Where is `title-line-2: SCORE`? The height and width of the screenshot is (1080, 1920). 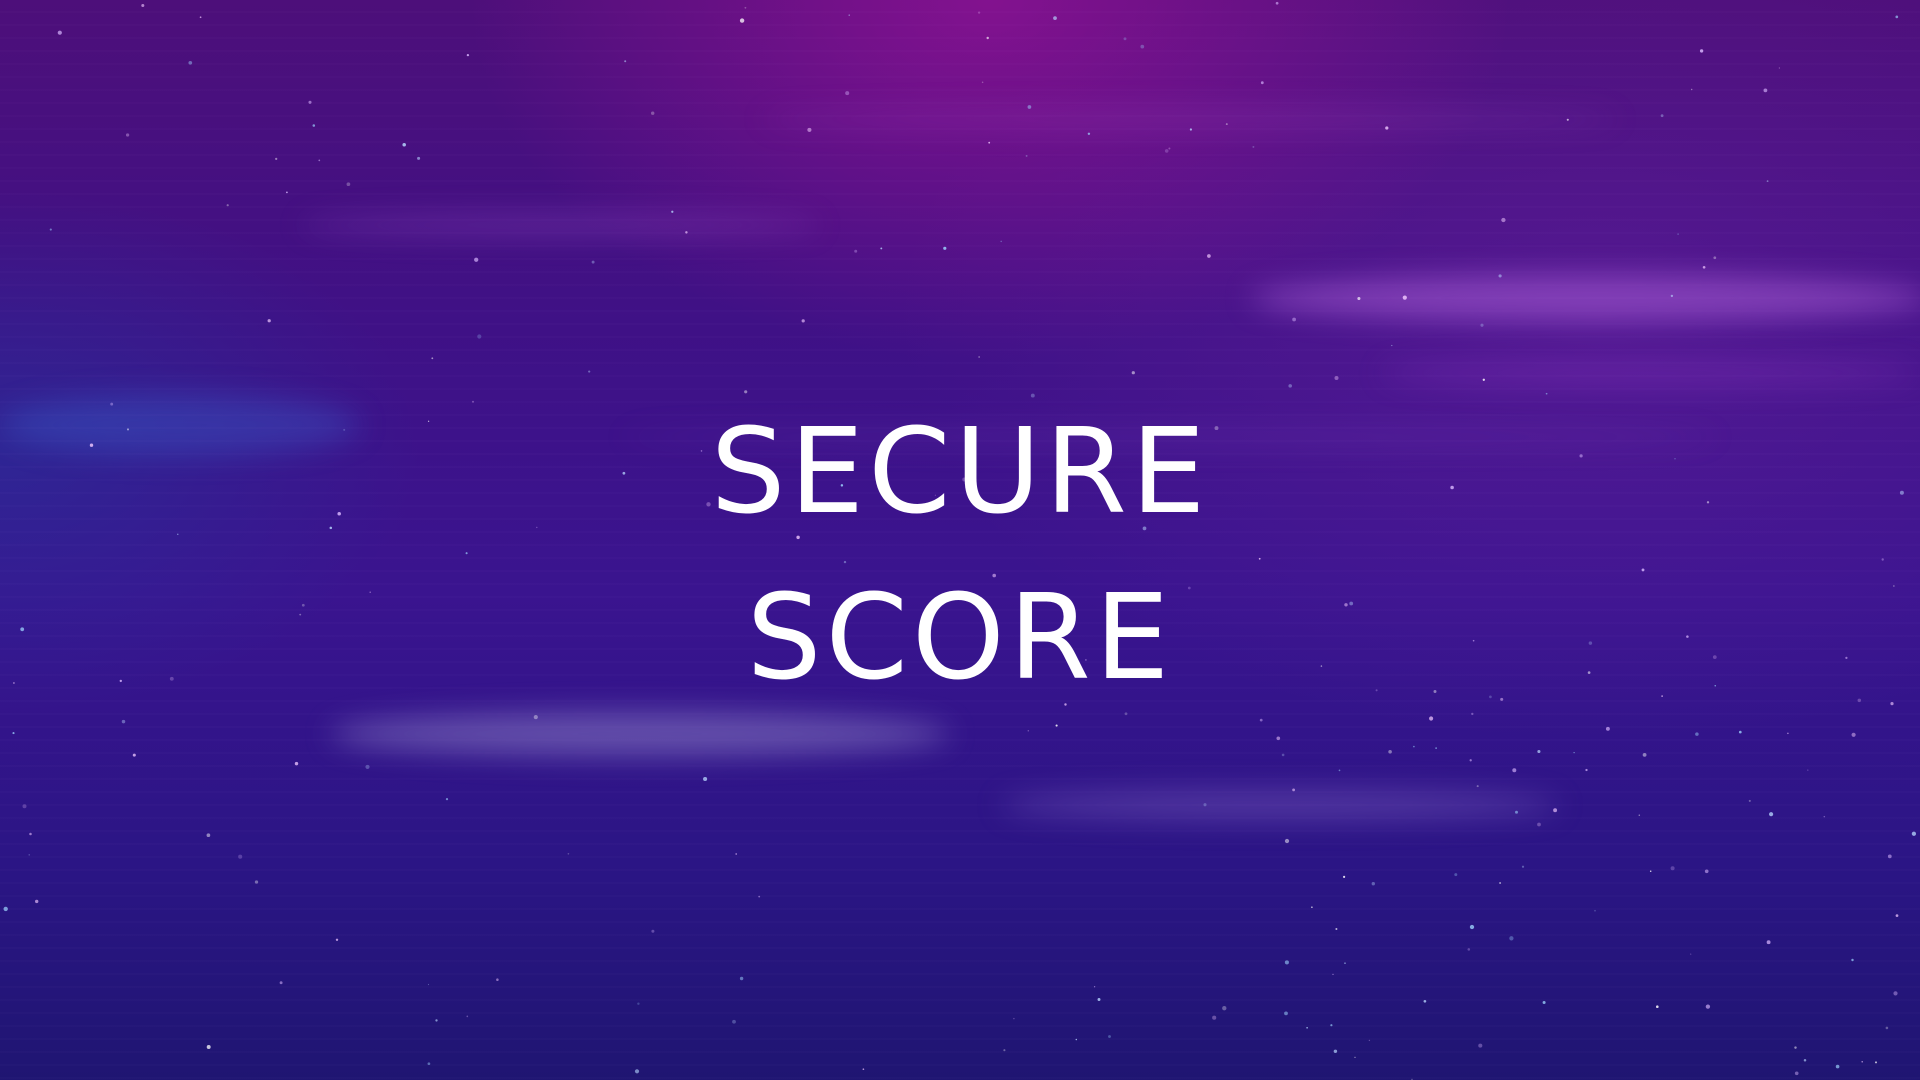
title-line-2: SCORE is located at coordinates (960, 637).